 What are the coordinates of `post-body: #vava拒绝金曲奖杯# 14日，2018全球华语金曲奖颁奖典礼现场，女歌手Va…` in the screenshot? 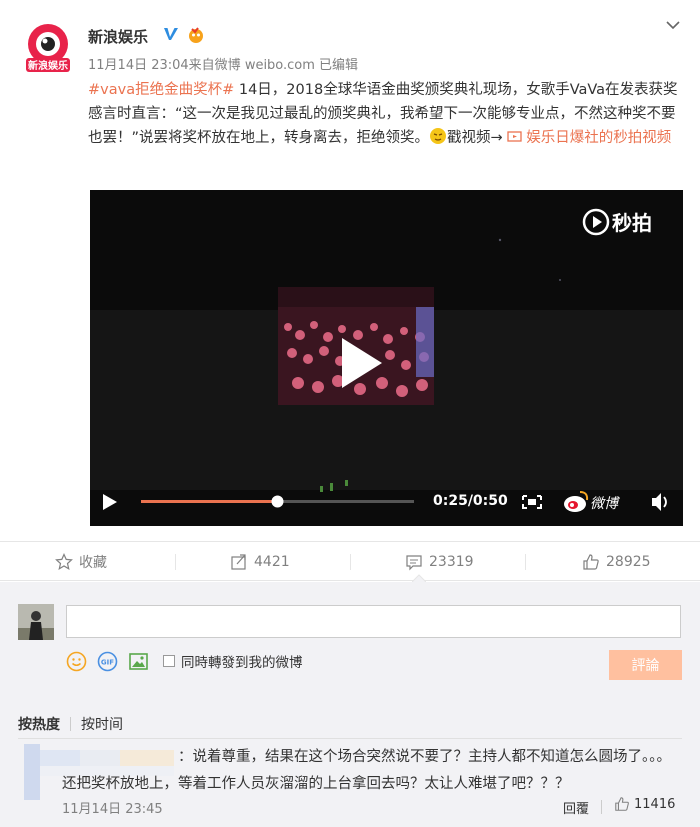 It's located at (386, 114).